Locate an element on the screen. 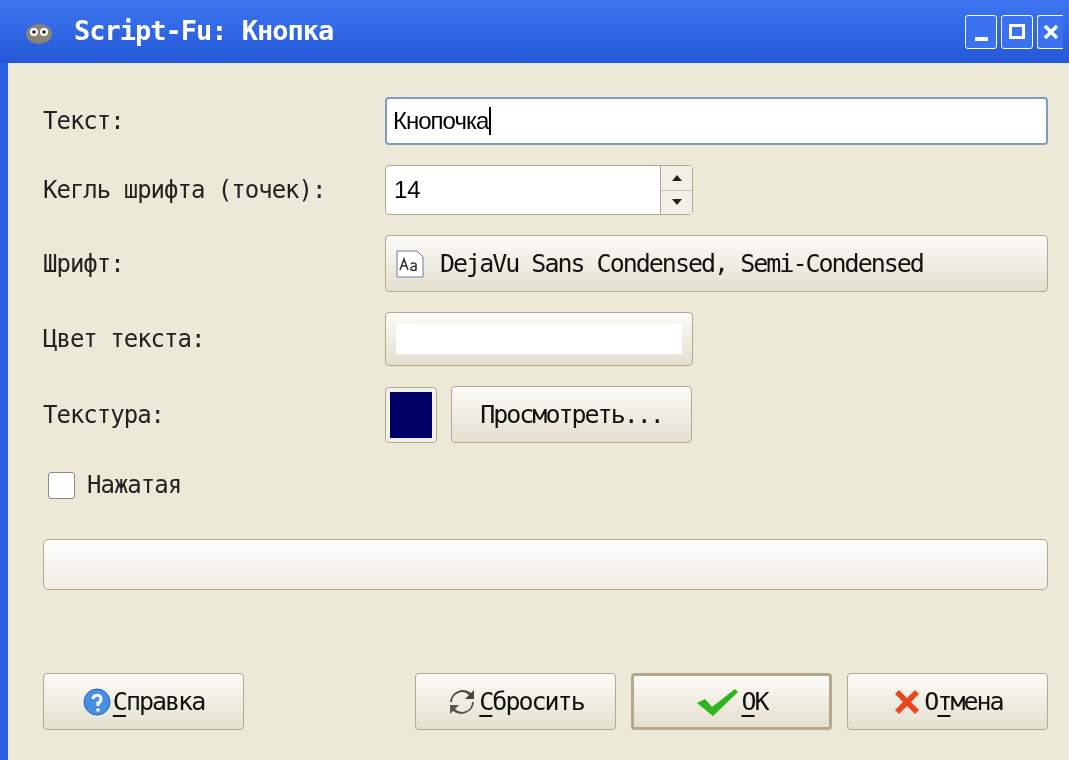  help-icon is located at coordinates (96, 701).